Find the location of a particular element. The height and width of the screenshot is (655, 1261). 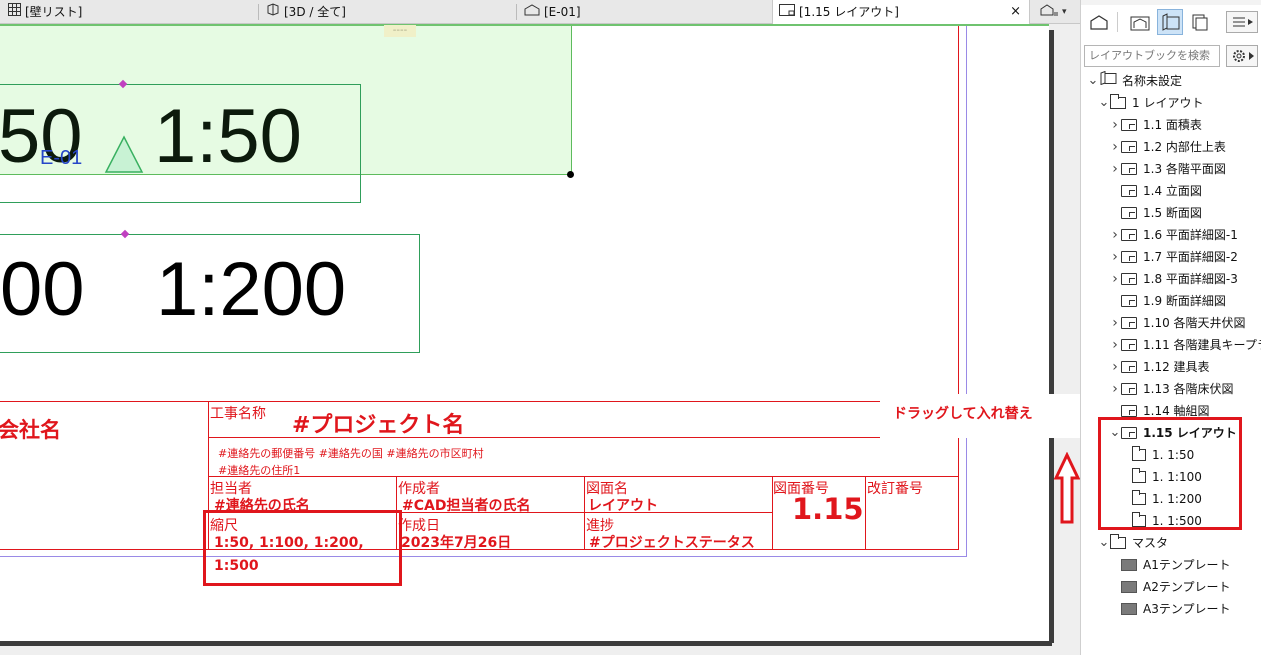

cube-icon is located at coordinates (273, 12).